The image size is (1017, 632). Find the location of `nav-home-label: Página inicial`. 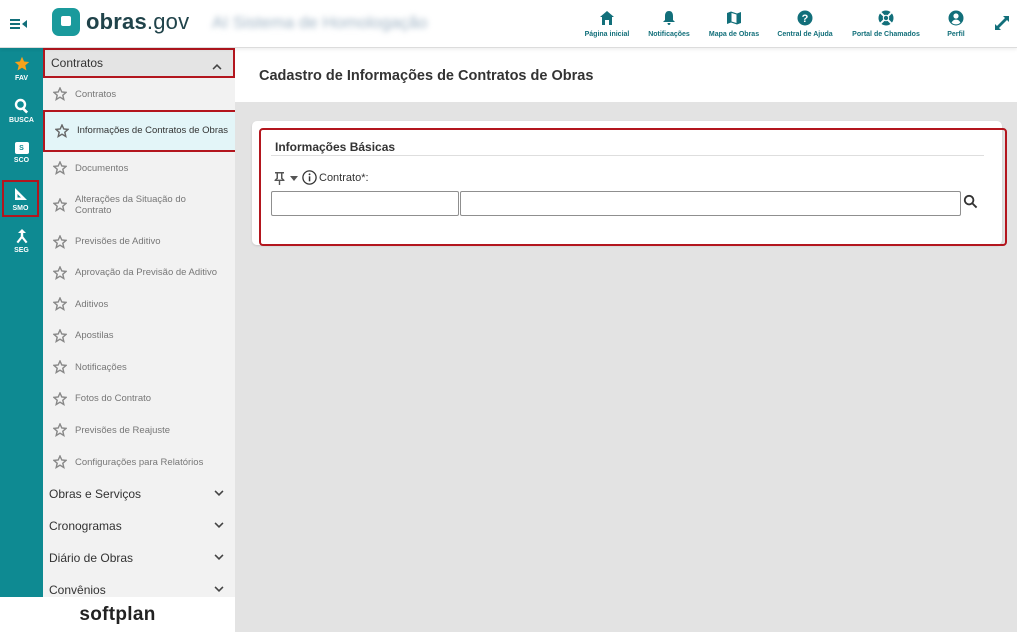

nav-home-label: Página inicial is located at coordinates (607, 34).